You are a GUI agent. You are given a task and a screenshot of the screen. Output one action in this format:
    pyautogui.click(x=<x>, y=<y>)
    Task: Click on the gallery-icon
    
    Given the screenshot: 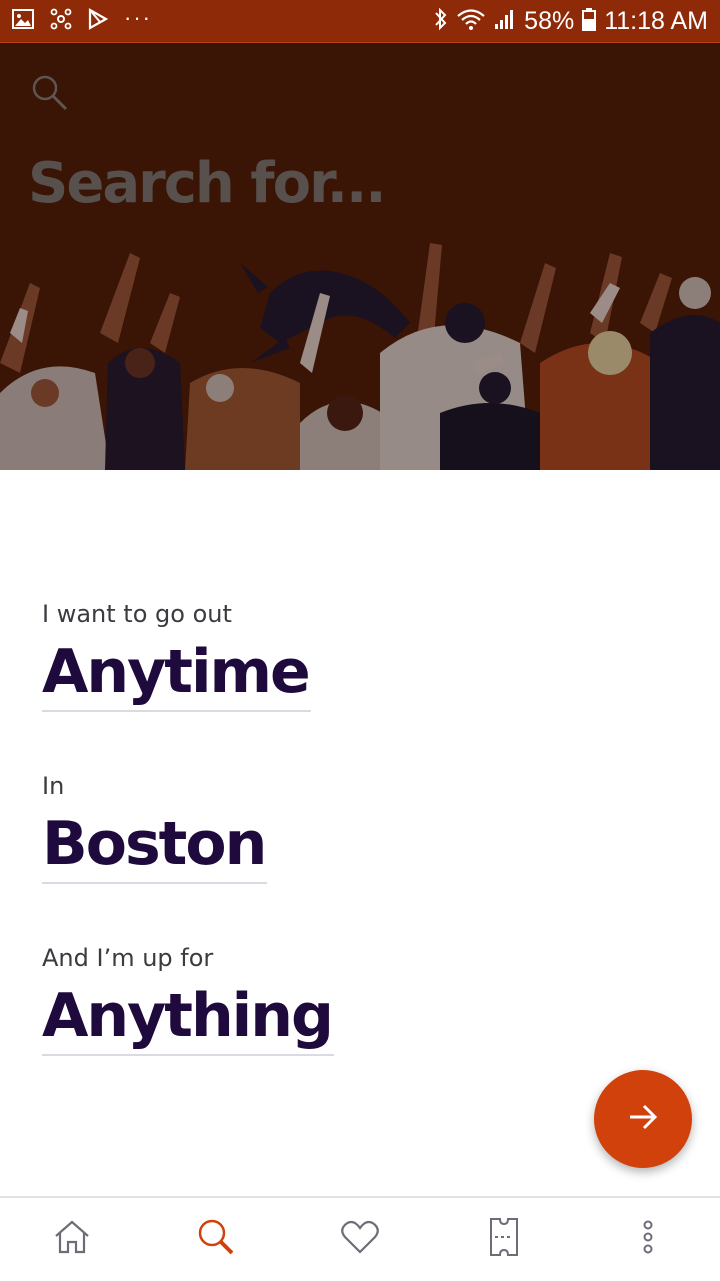 What is the action you would take?
    pyautogui.click(x=23, y=21)
    